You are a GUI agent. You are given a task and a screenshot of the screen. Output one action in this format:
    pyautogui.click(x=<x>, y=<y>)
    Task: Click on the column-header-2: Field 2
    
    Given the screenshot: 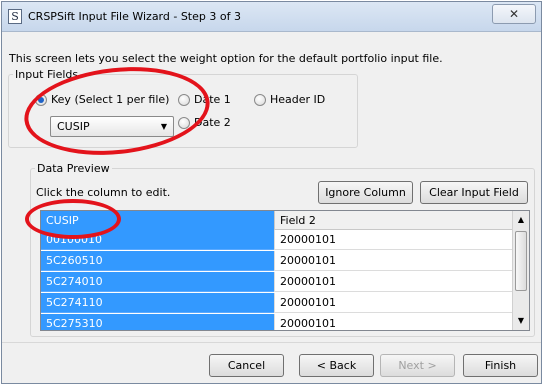 What is the action you would take?
    pyautogui.click(x=393, y=220)
    